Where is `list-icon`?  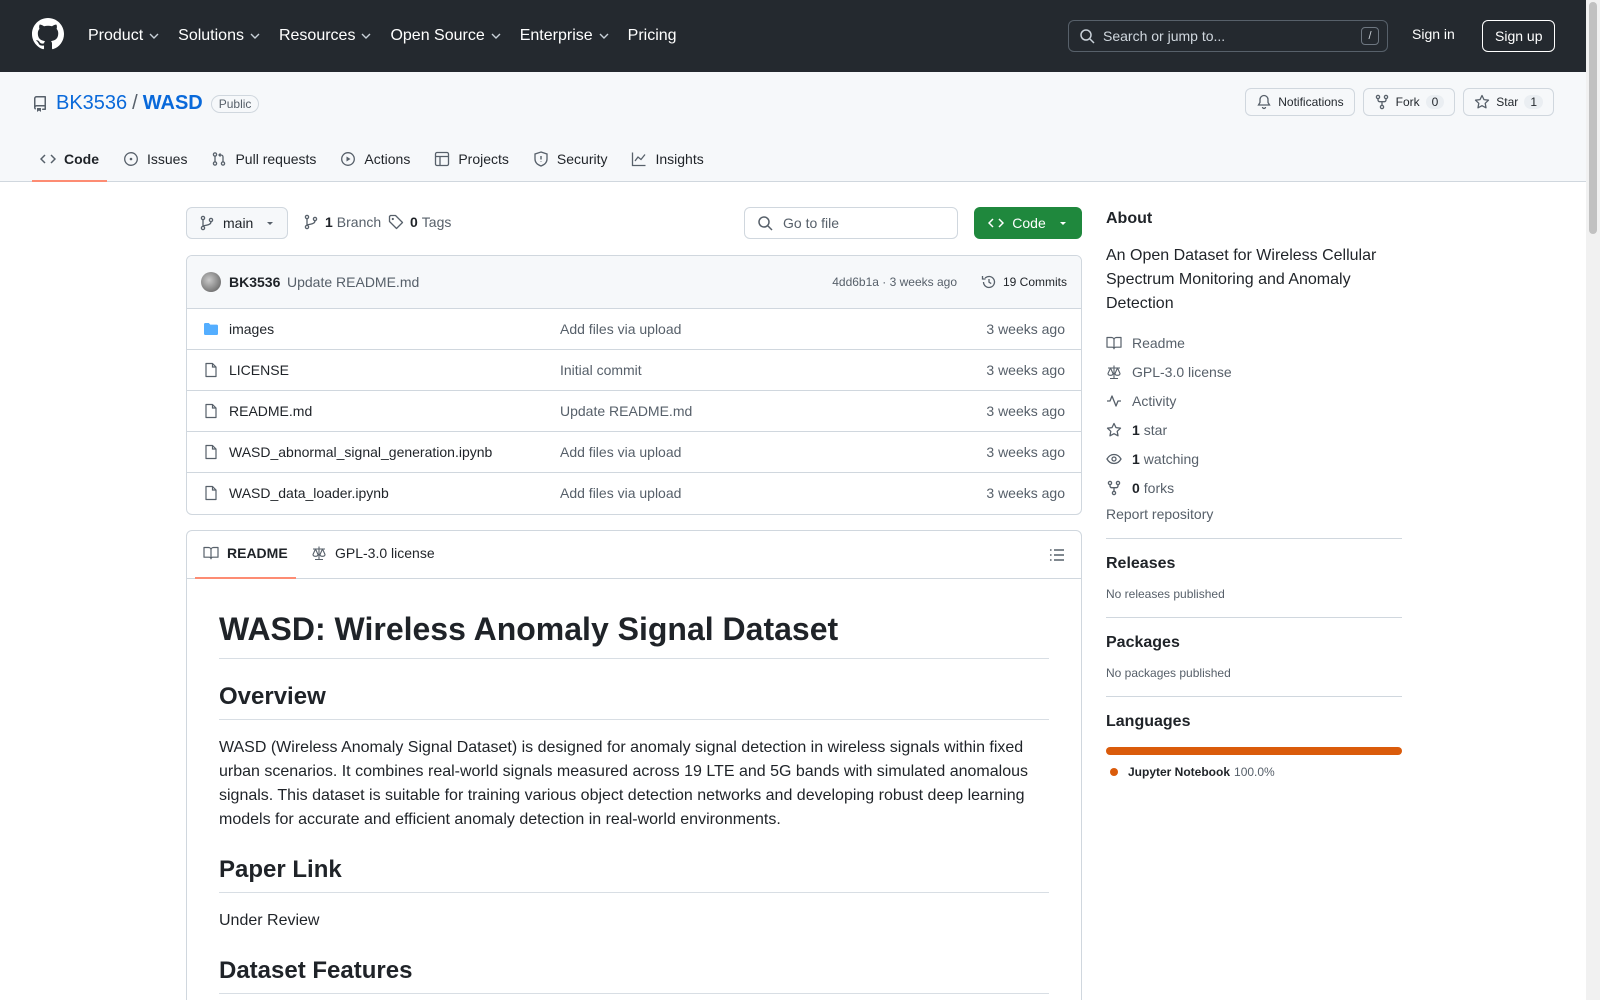 list-icon is located at coordinates (1057, 555).